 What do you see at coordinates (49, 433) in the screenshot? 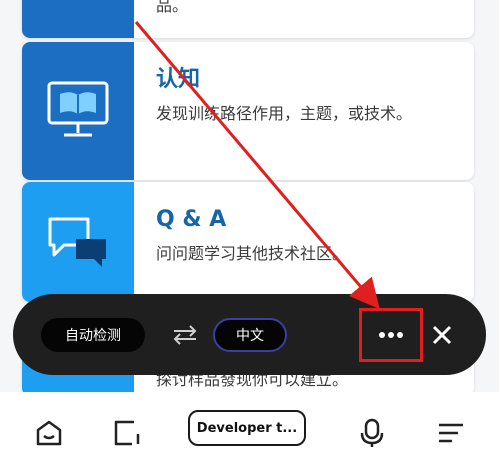
I see `home-icon` at bounding box center [49, 433].